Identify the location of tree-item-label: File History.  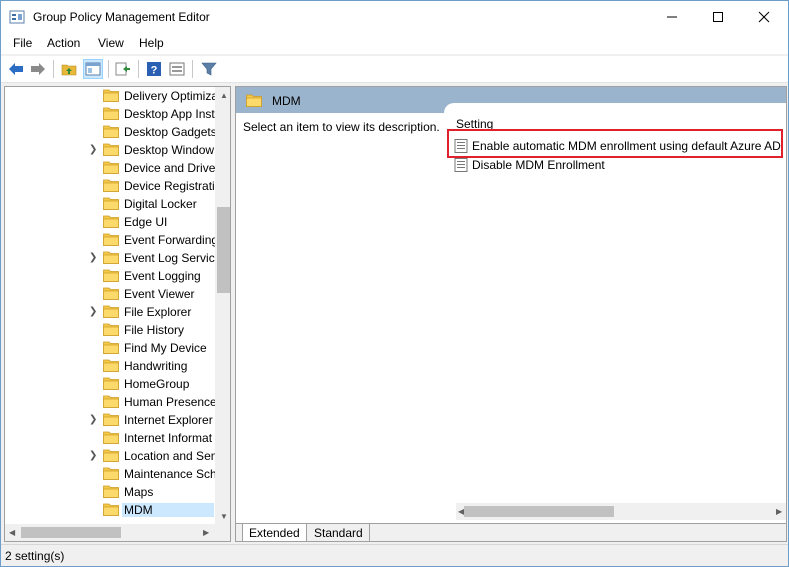
(154, 330).